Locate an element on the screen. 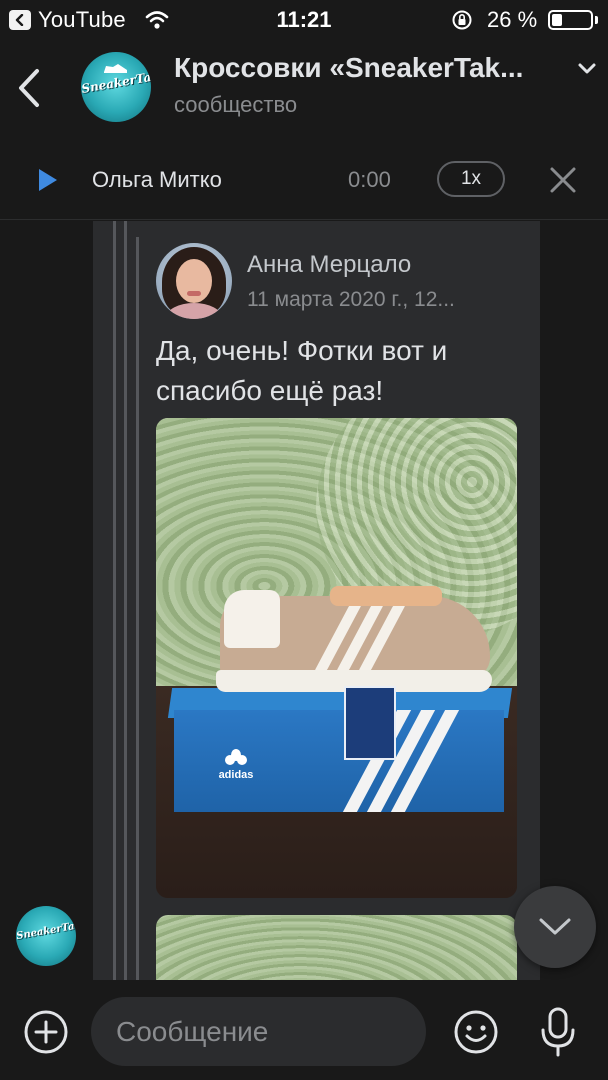 This screenshot has height=1080, width=608. scroll-to-bottom-button is located at coordinates (555, 927).